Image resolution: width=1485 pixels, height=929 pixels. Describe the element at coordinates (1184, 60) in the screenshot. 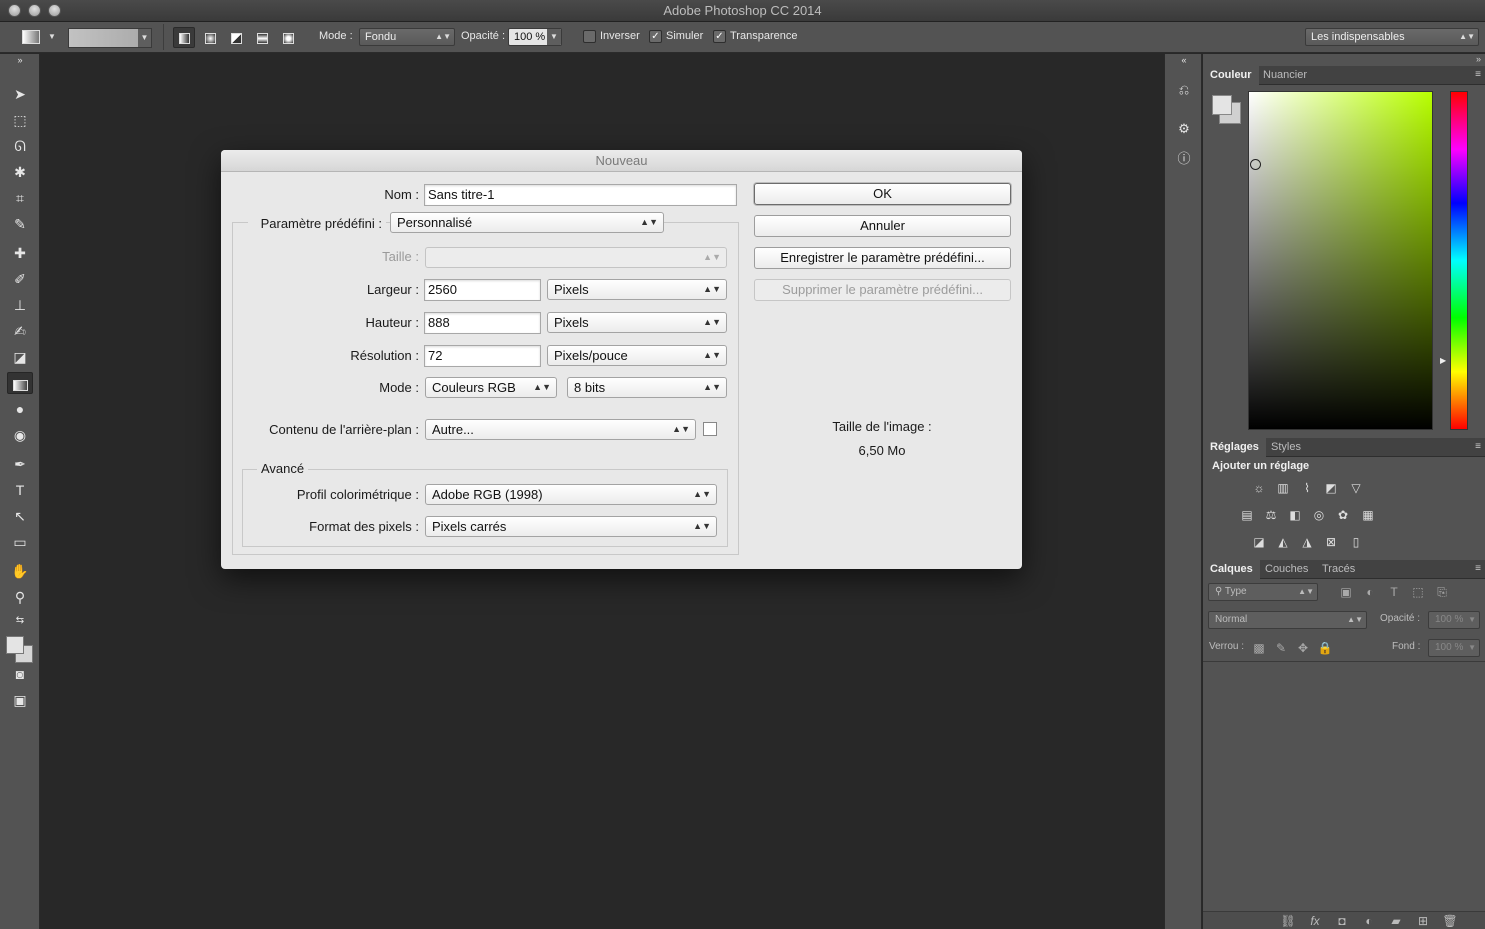

I see `collapse-dock-icon: «` at that location.